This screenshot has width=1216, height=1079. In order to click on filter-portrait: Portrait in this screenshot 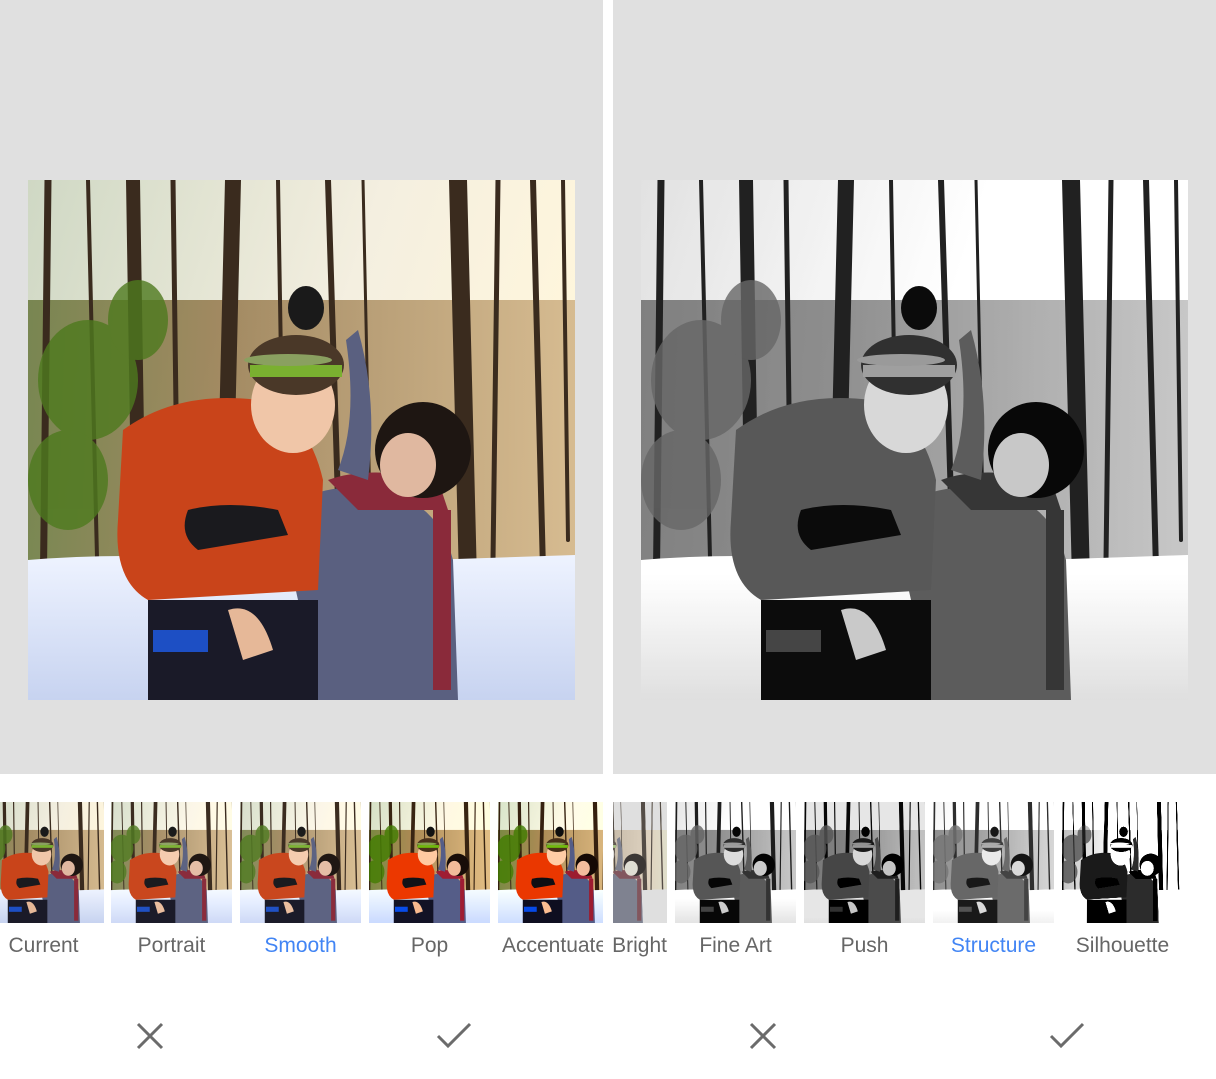, I will do `click(171, 887)`.